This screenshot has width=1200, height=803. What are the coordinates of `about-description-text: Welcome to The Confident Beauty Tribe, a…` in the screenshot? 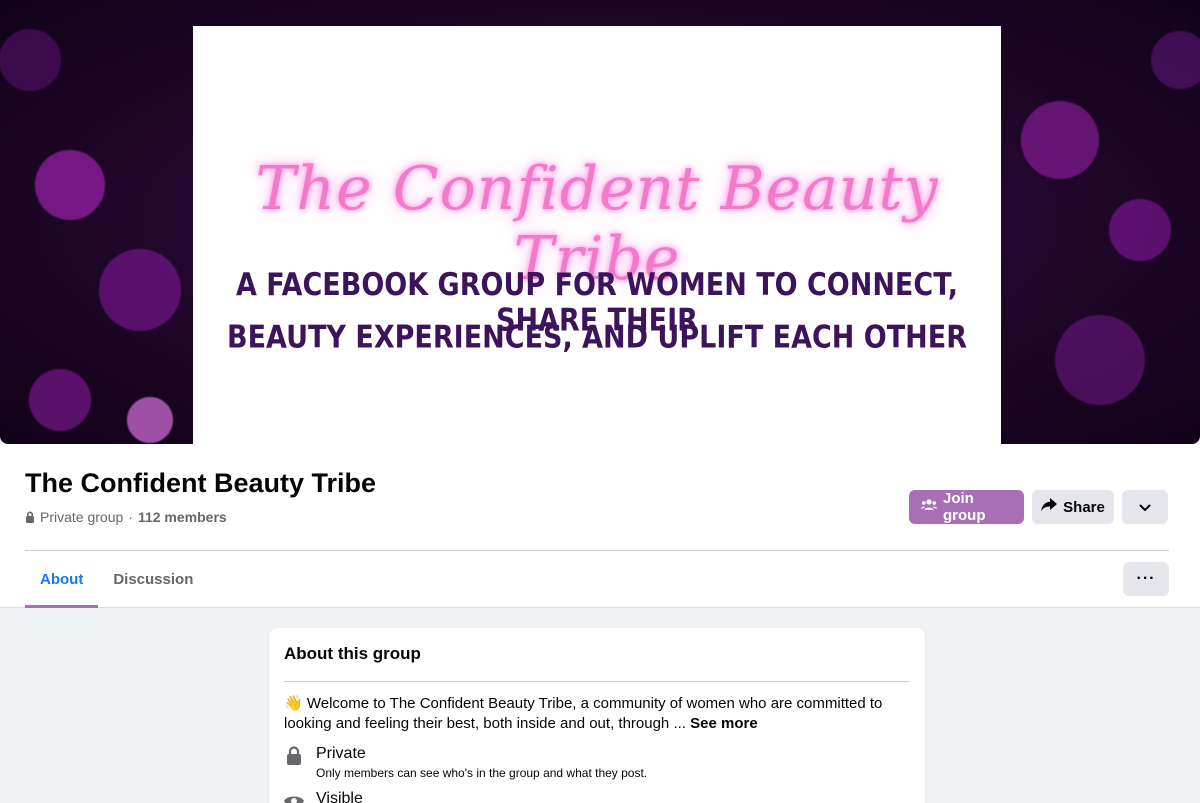 It's located at (583, 713).